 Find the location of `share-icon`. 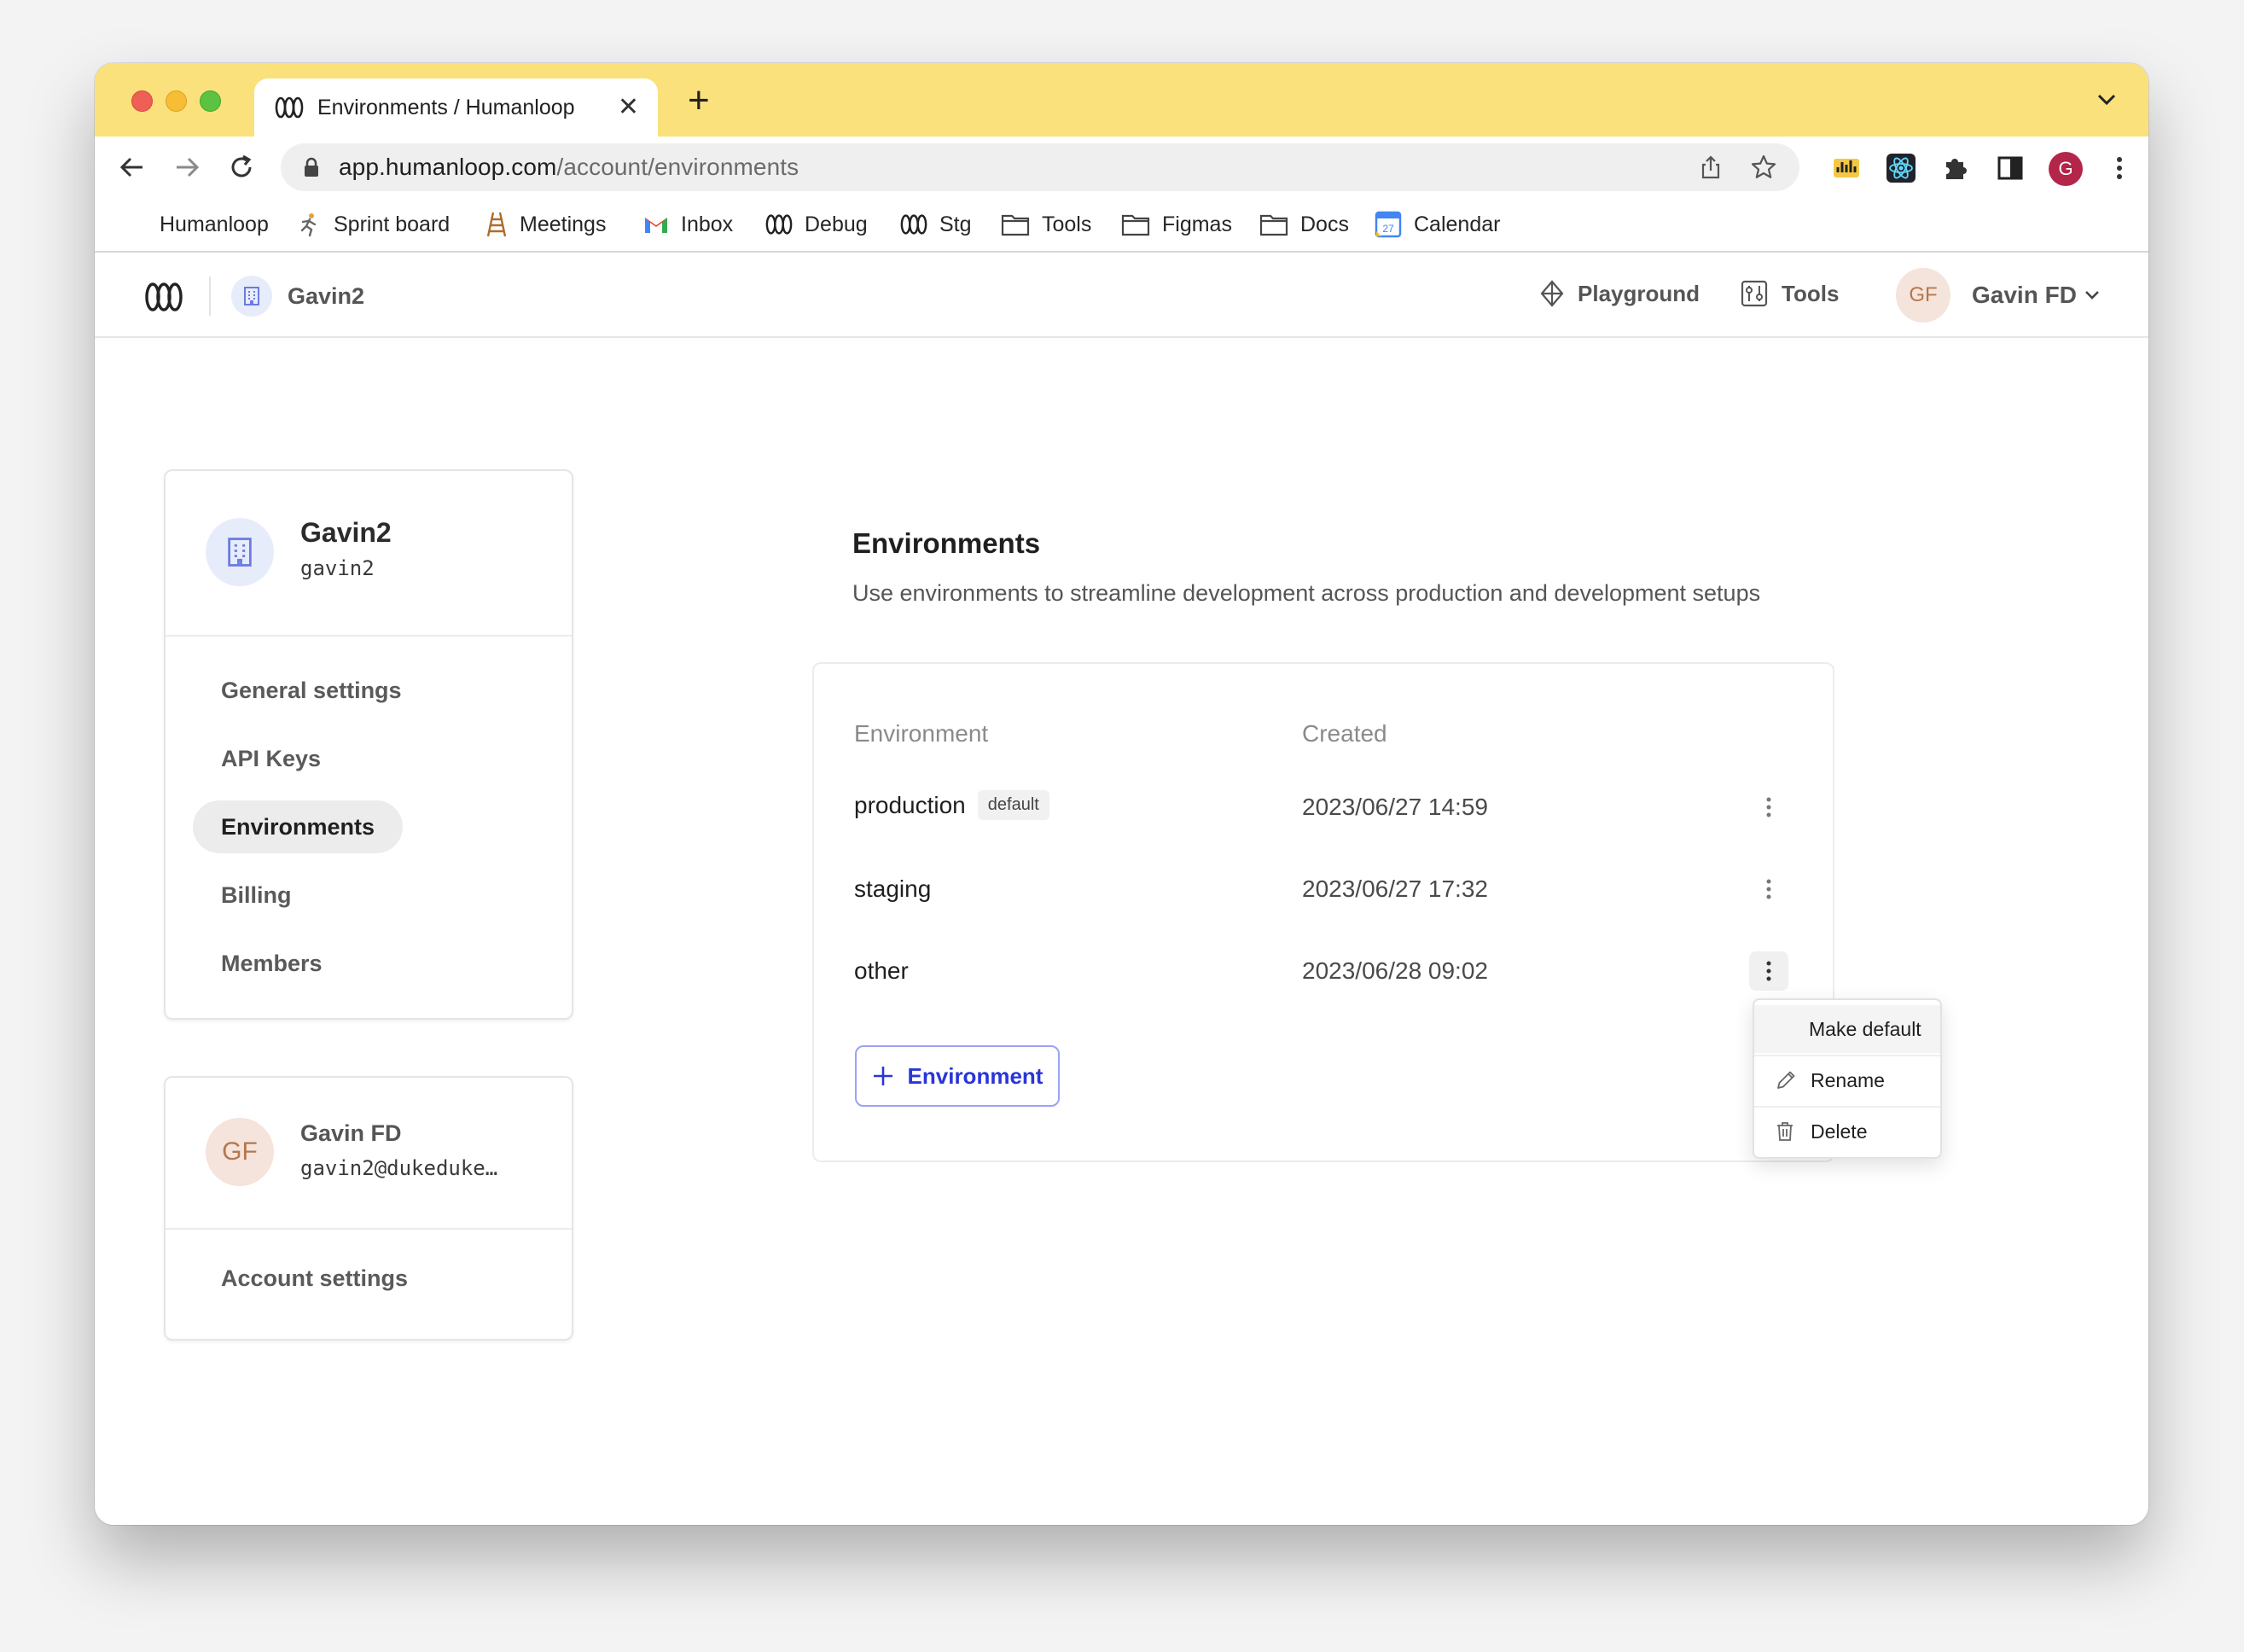

share-icon is located at coordinates (1711, 167).